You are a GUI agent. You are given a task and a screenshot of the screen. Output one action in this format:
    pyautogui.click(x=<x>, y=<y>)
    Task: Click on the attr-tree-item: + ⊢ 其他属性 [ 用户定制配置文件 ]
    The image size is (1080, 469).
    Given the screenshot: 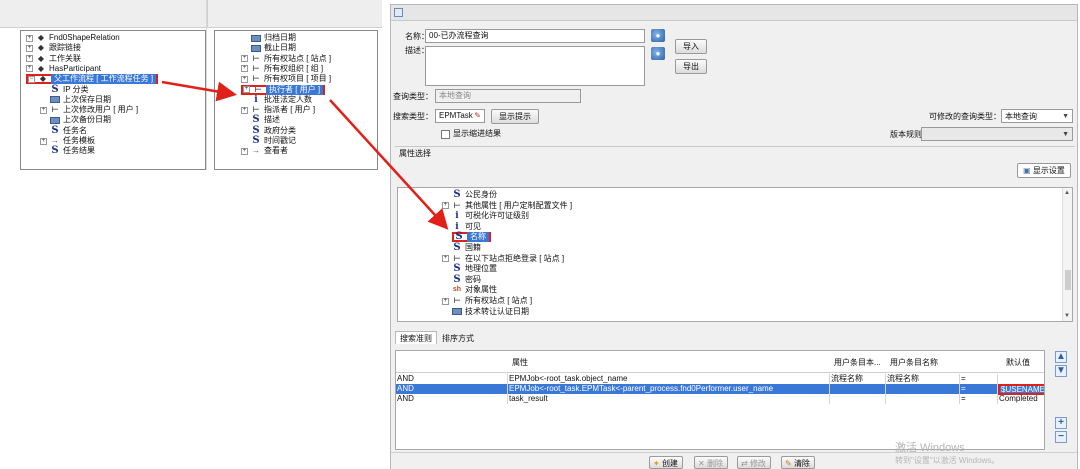 What is the action you would take?
    pyautogui.click(x=507, y=206)
    